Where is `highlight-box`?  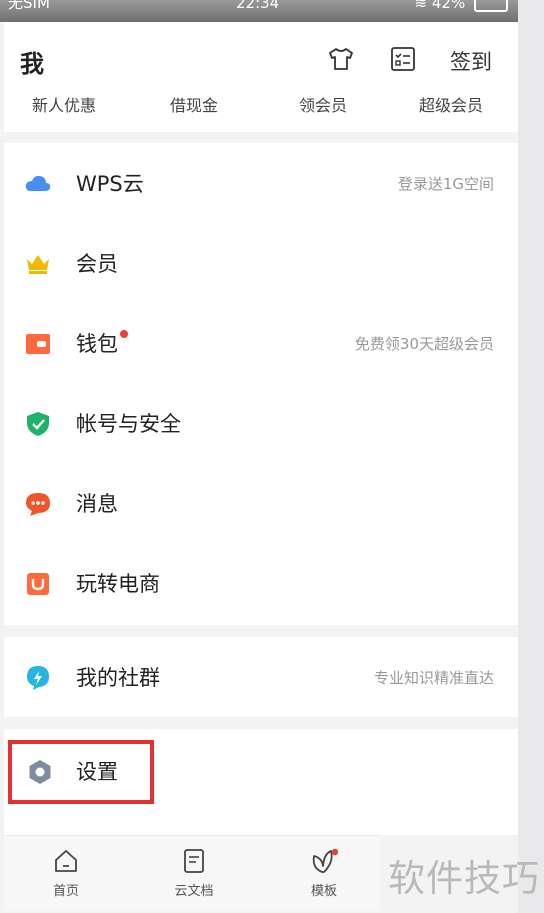 highlight-box is located at coordinates (81, 772).